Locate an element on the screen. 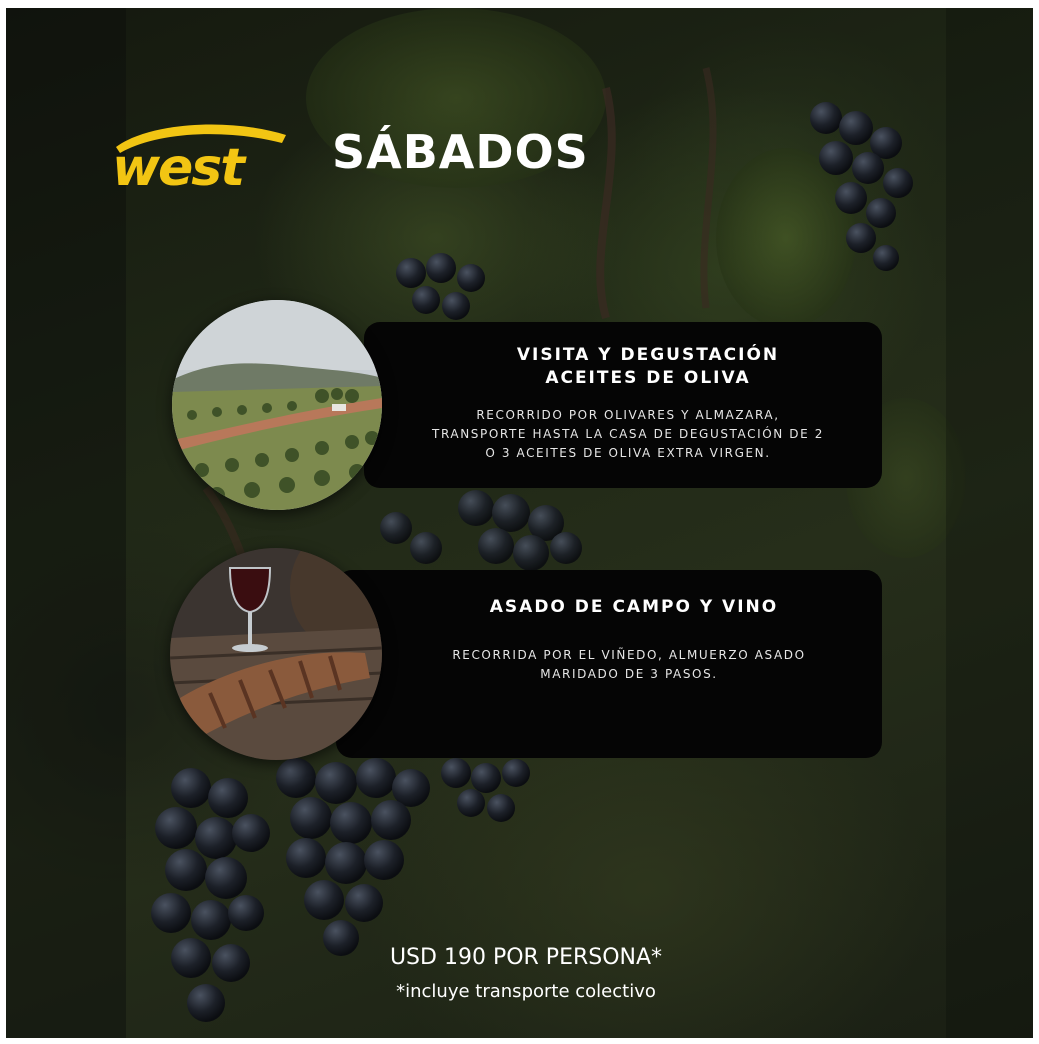  price-label: USD 190 POR PERSONA* is located at coordinates (526, 957).